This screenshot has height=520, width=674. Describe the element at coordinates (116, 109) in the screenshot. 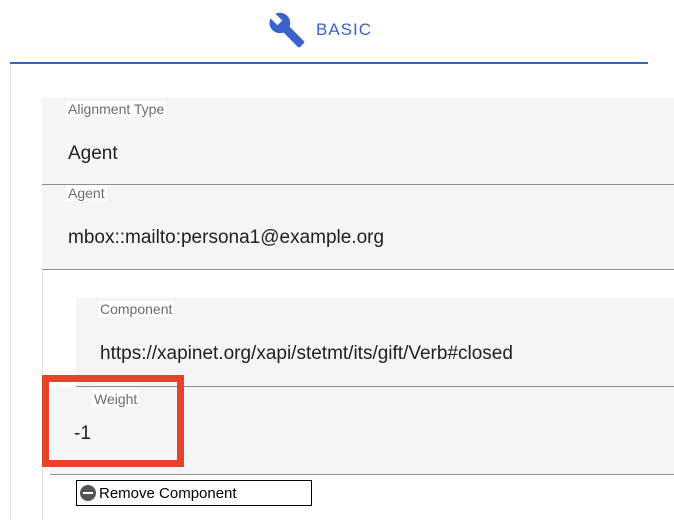

I see `alignment-type-label: Alignment Type` at that location.